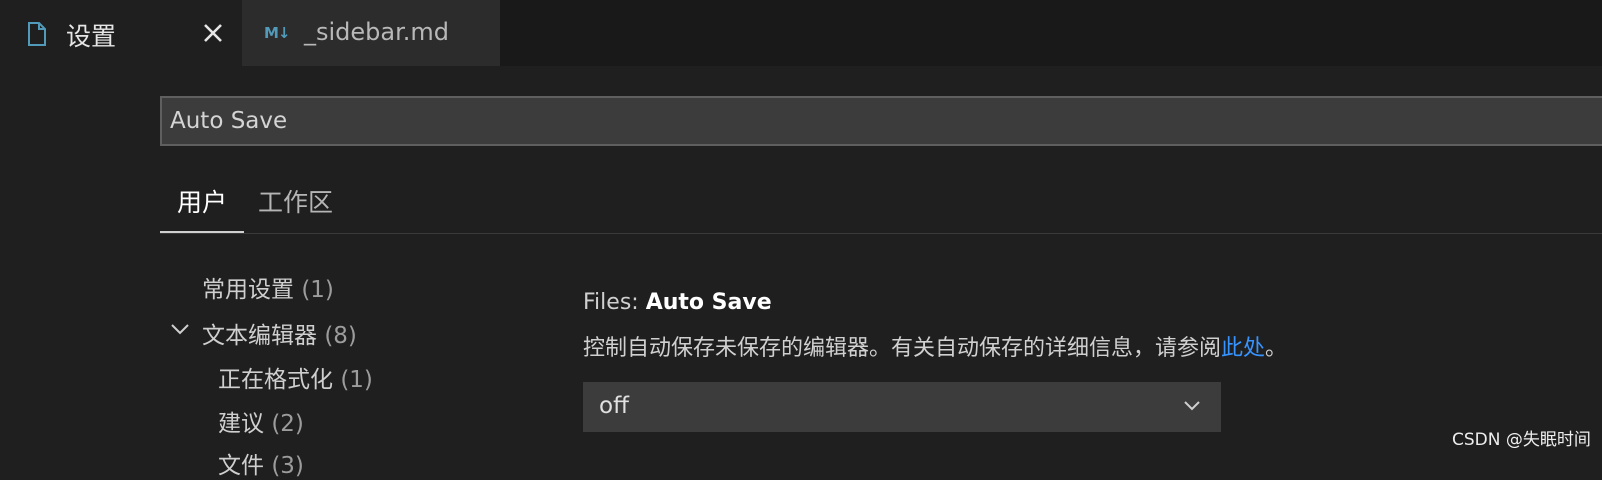  I want to click on editor-tab-bar: 设置 M↓ _sidebar.md, so click(801, 33).